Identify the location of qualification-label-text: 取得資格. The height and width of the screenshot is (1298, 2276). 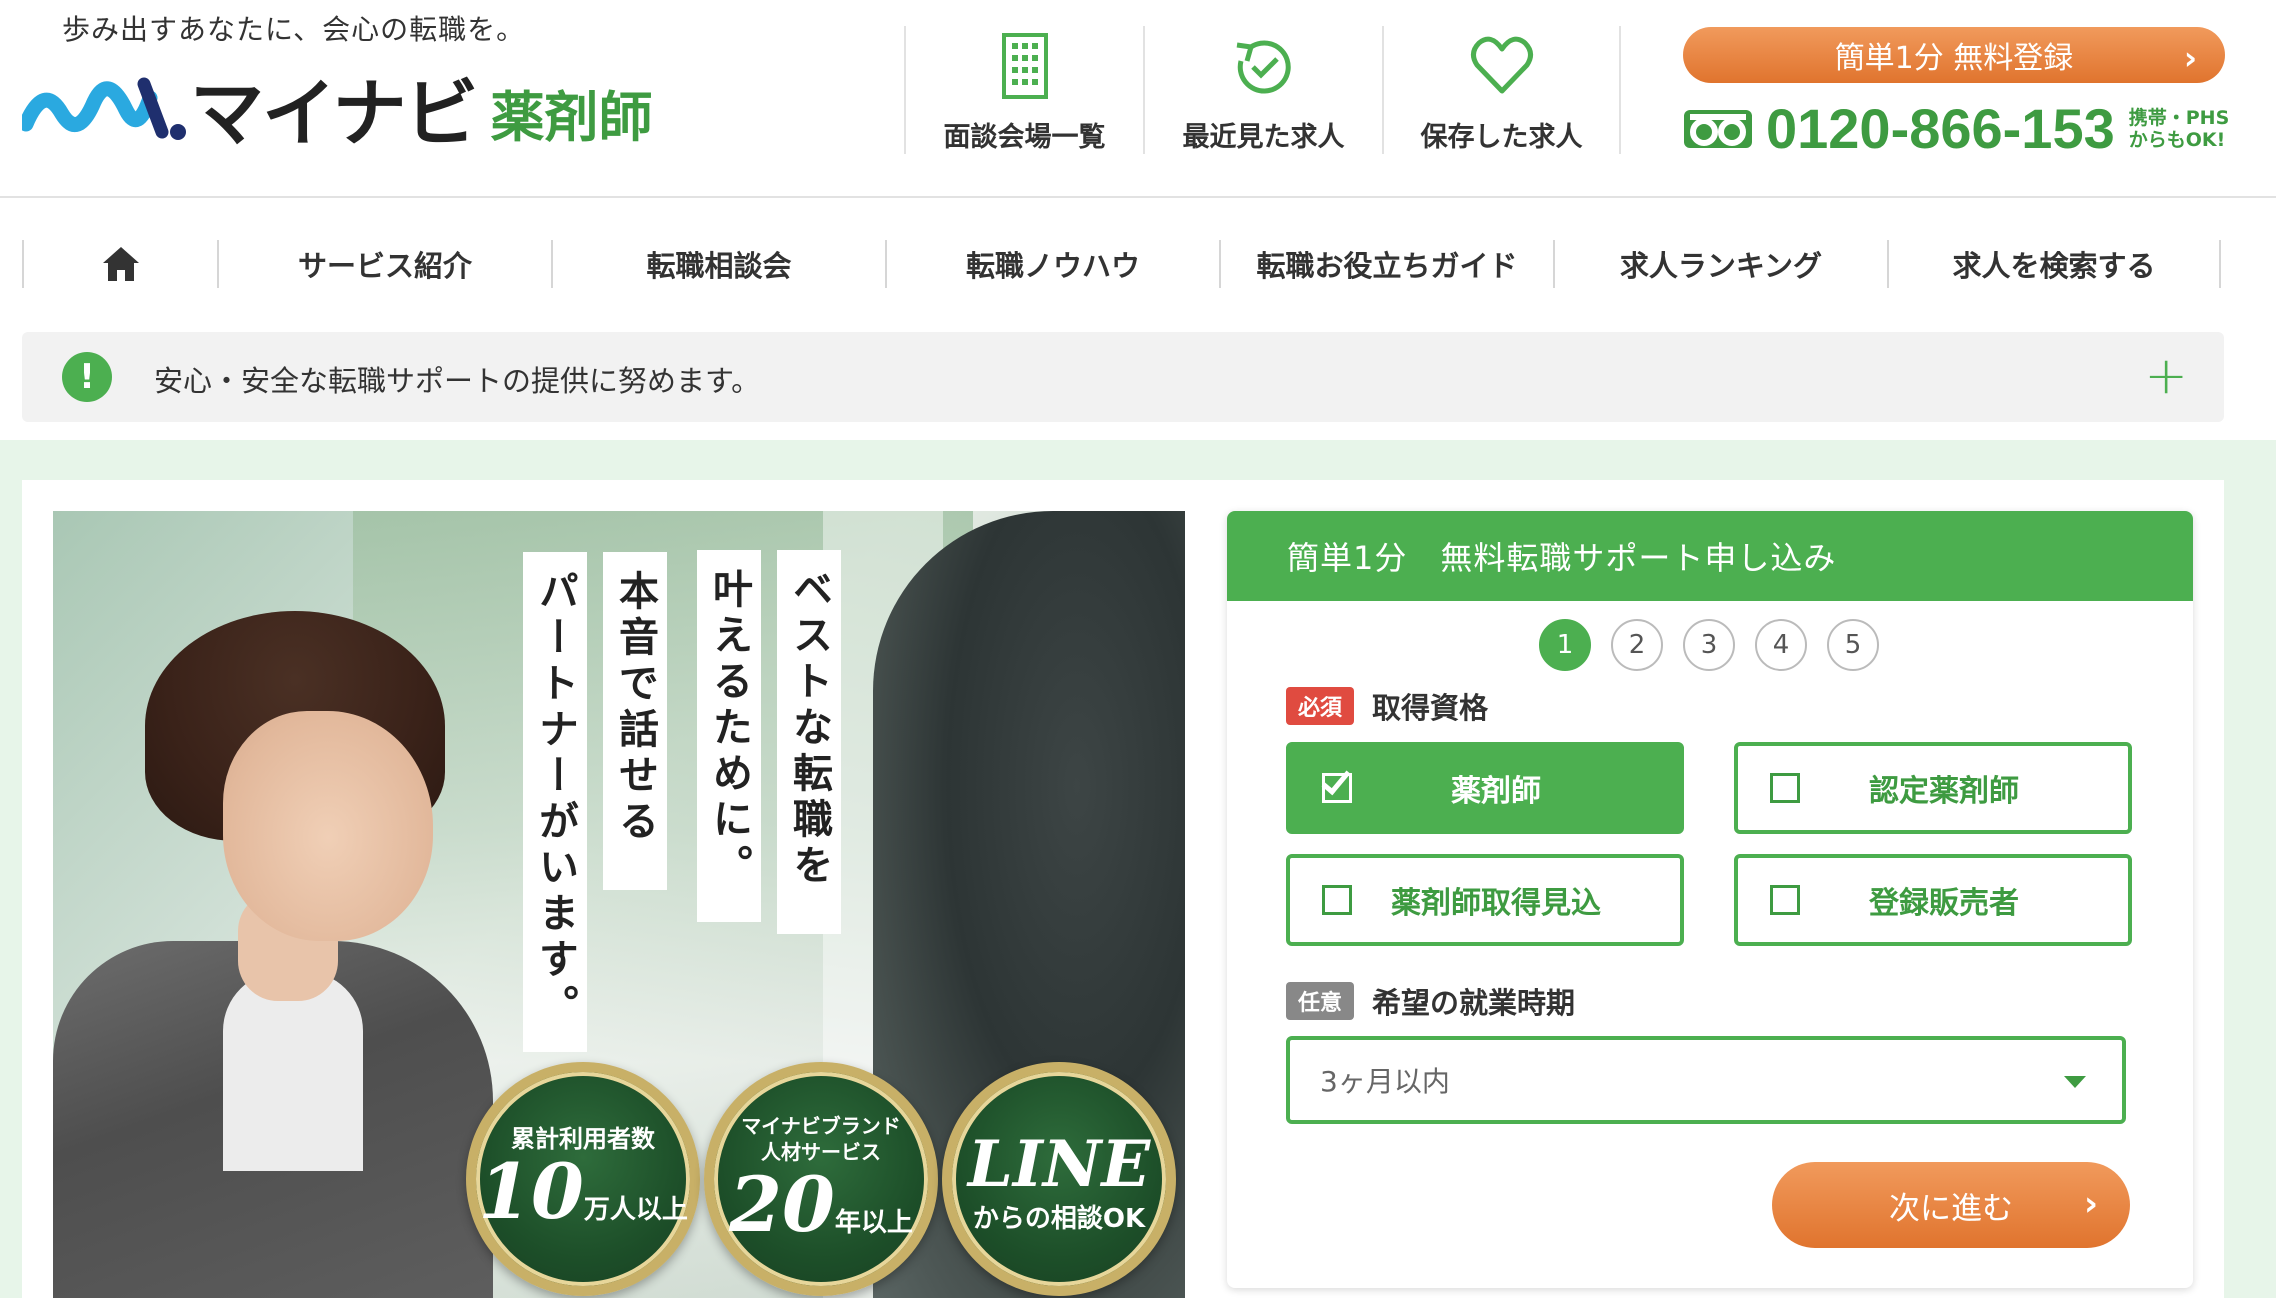
(1430, 708).